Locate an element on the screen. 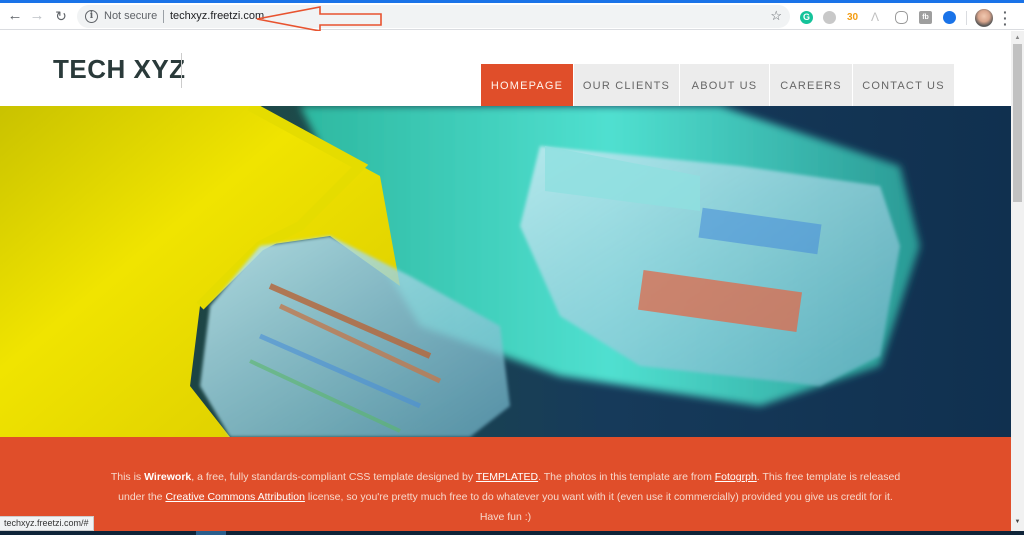 The height and width of the screenshot is (535, 1024). banner-wirework: Wirework is located at coordinates (168, 477).